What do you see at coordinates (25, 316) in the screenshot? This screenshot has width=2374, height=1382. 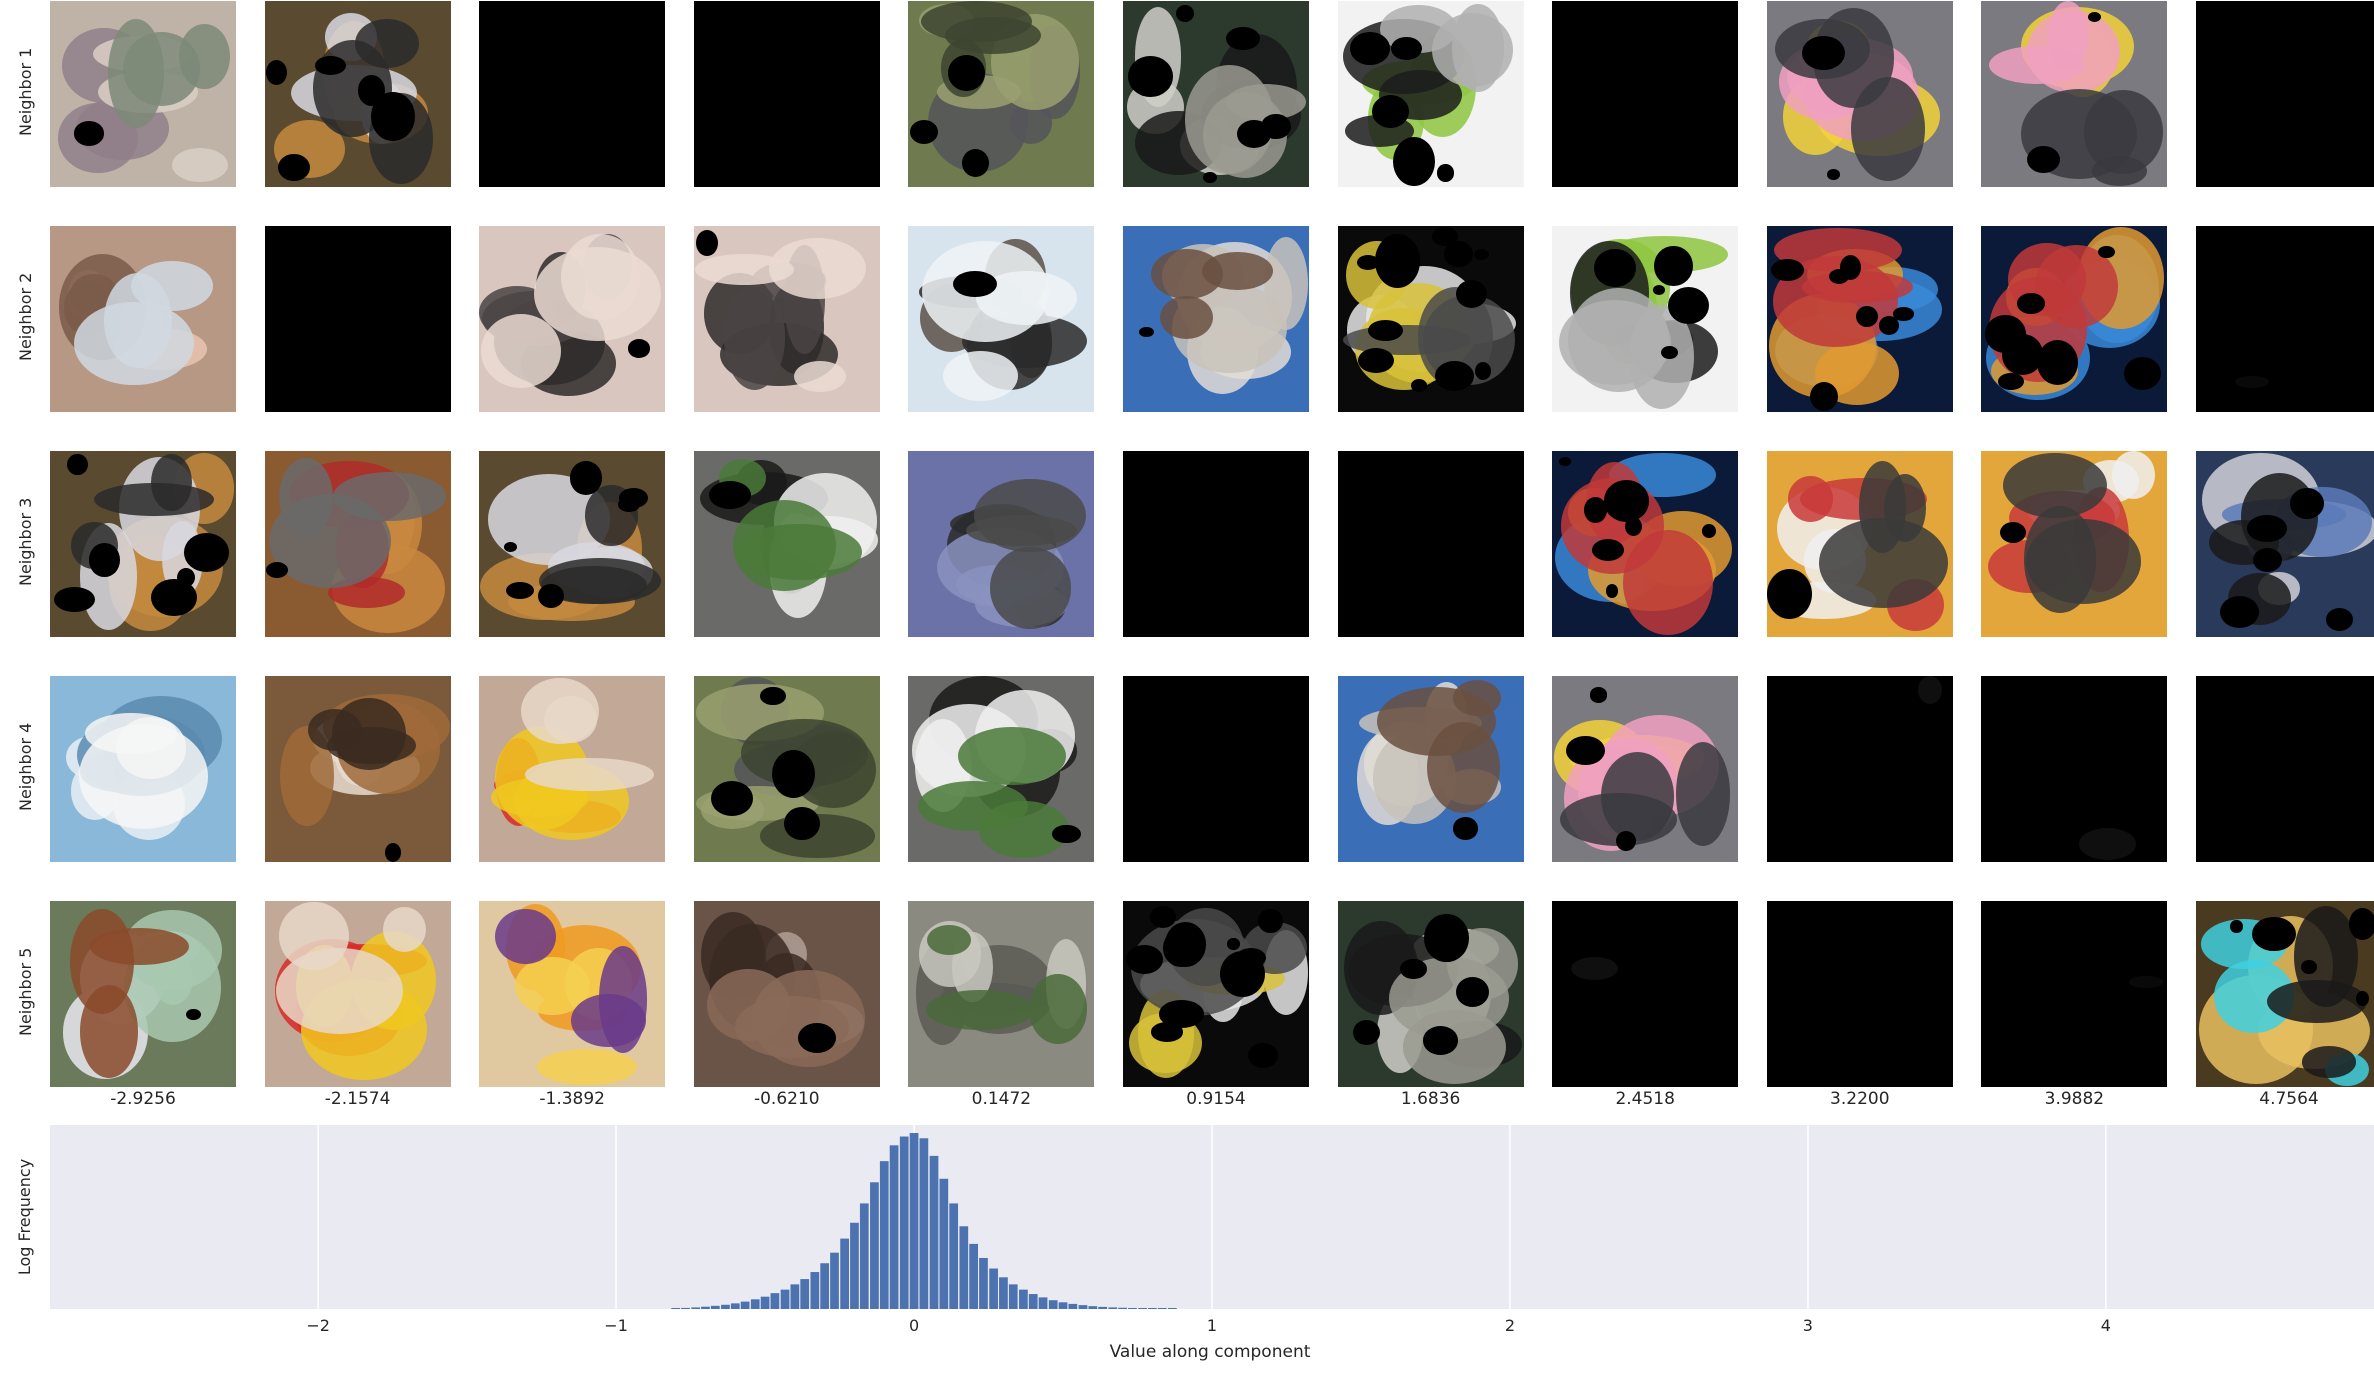 I see `row-label-neighbor-2: Neighbor 2` at bounding box center [25, 316].